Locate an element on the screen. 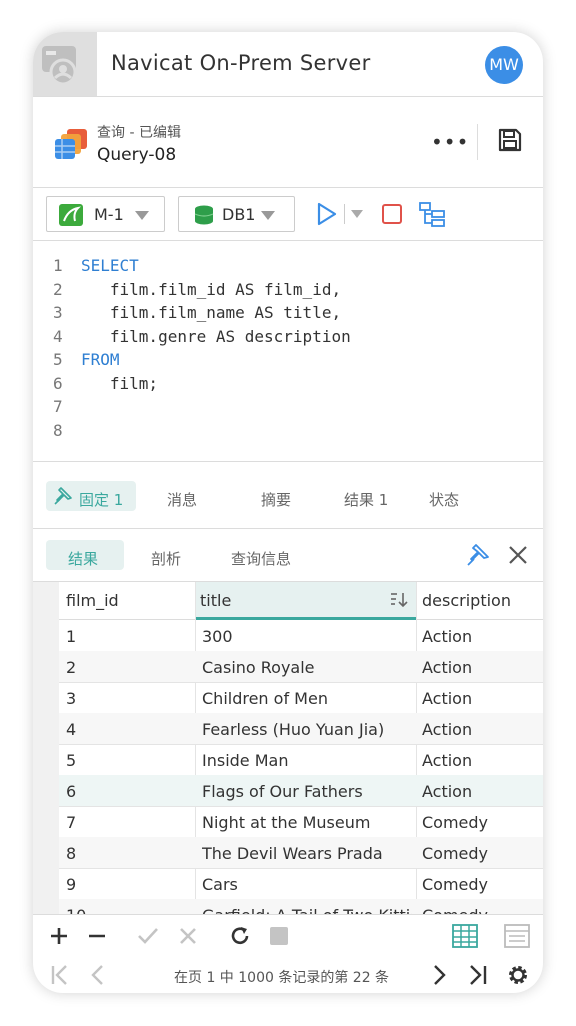 The height and width of the screenshot is (1026, 576). table-cell: Fearless (Huo Yuan Jia) is located at coordinates (307, 729).